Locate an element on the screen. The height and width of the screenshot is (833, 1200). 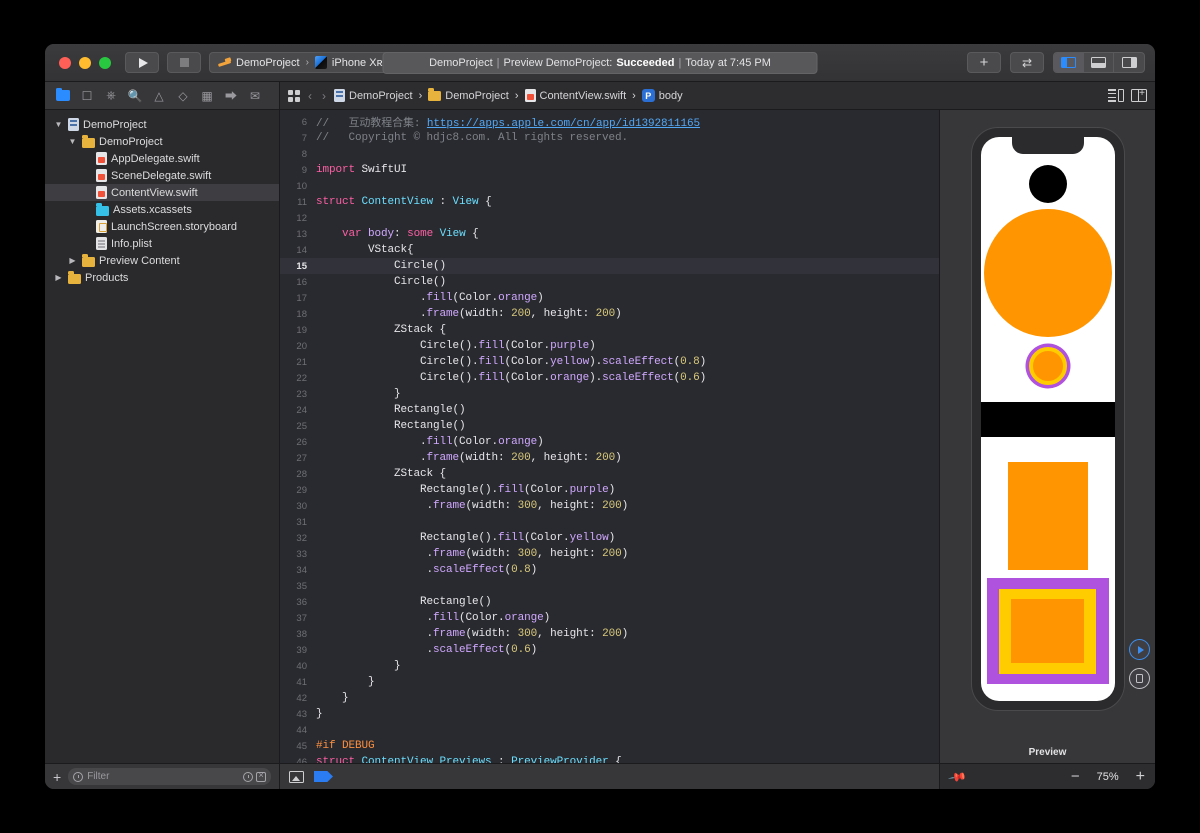
add-editor-button: + is located at coordinates (984, 62).